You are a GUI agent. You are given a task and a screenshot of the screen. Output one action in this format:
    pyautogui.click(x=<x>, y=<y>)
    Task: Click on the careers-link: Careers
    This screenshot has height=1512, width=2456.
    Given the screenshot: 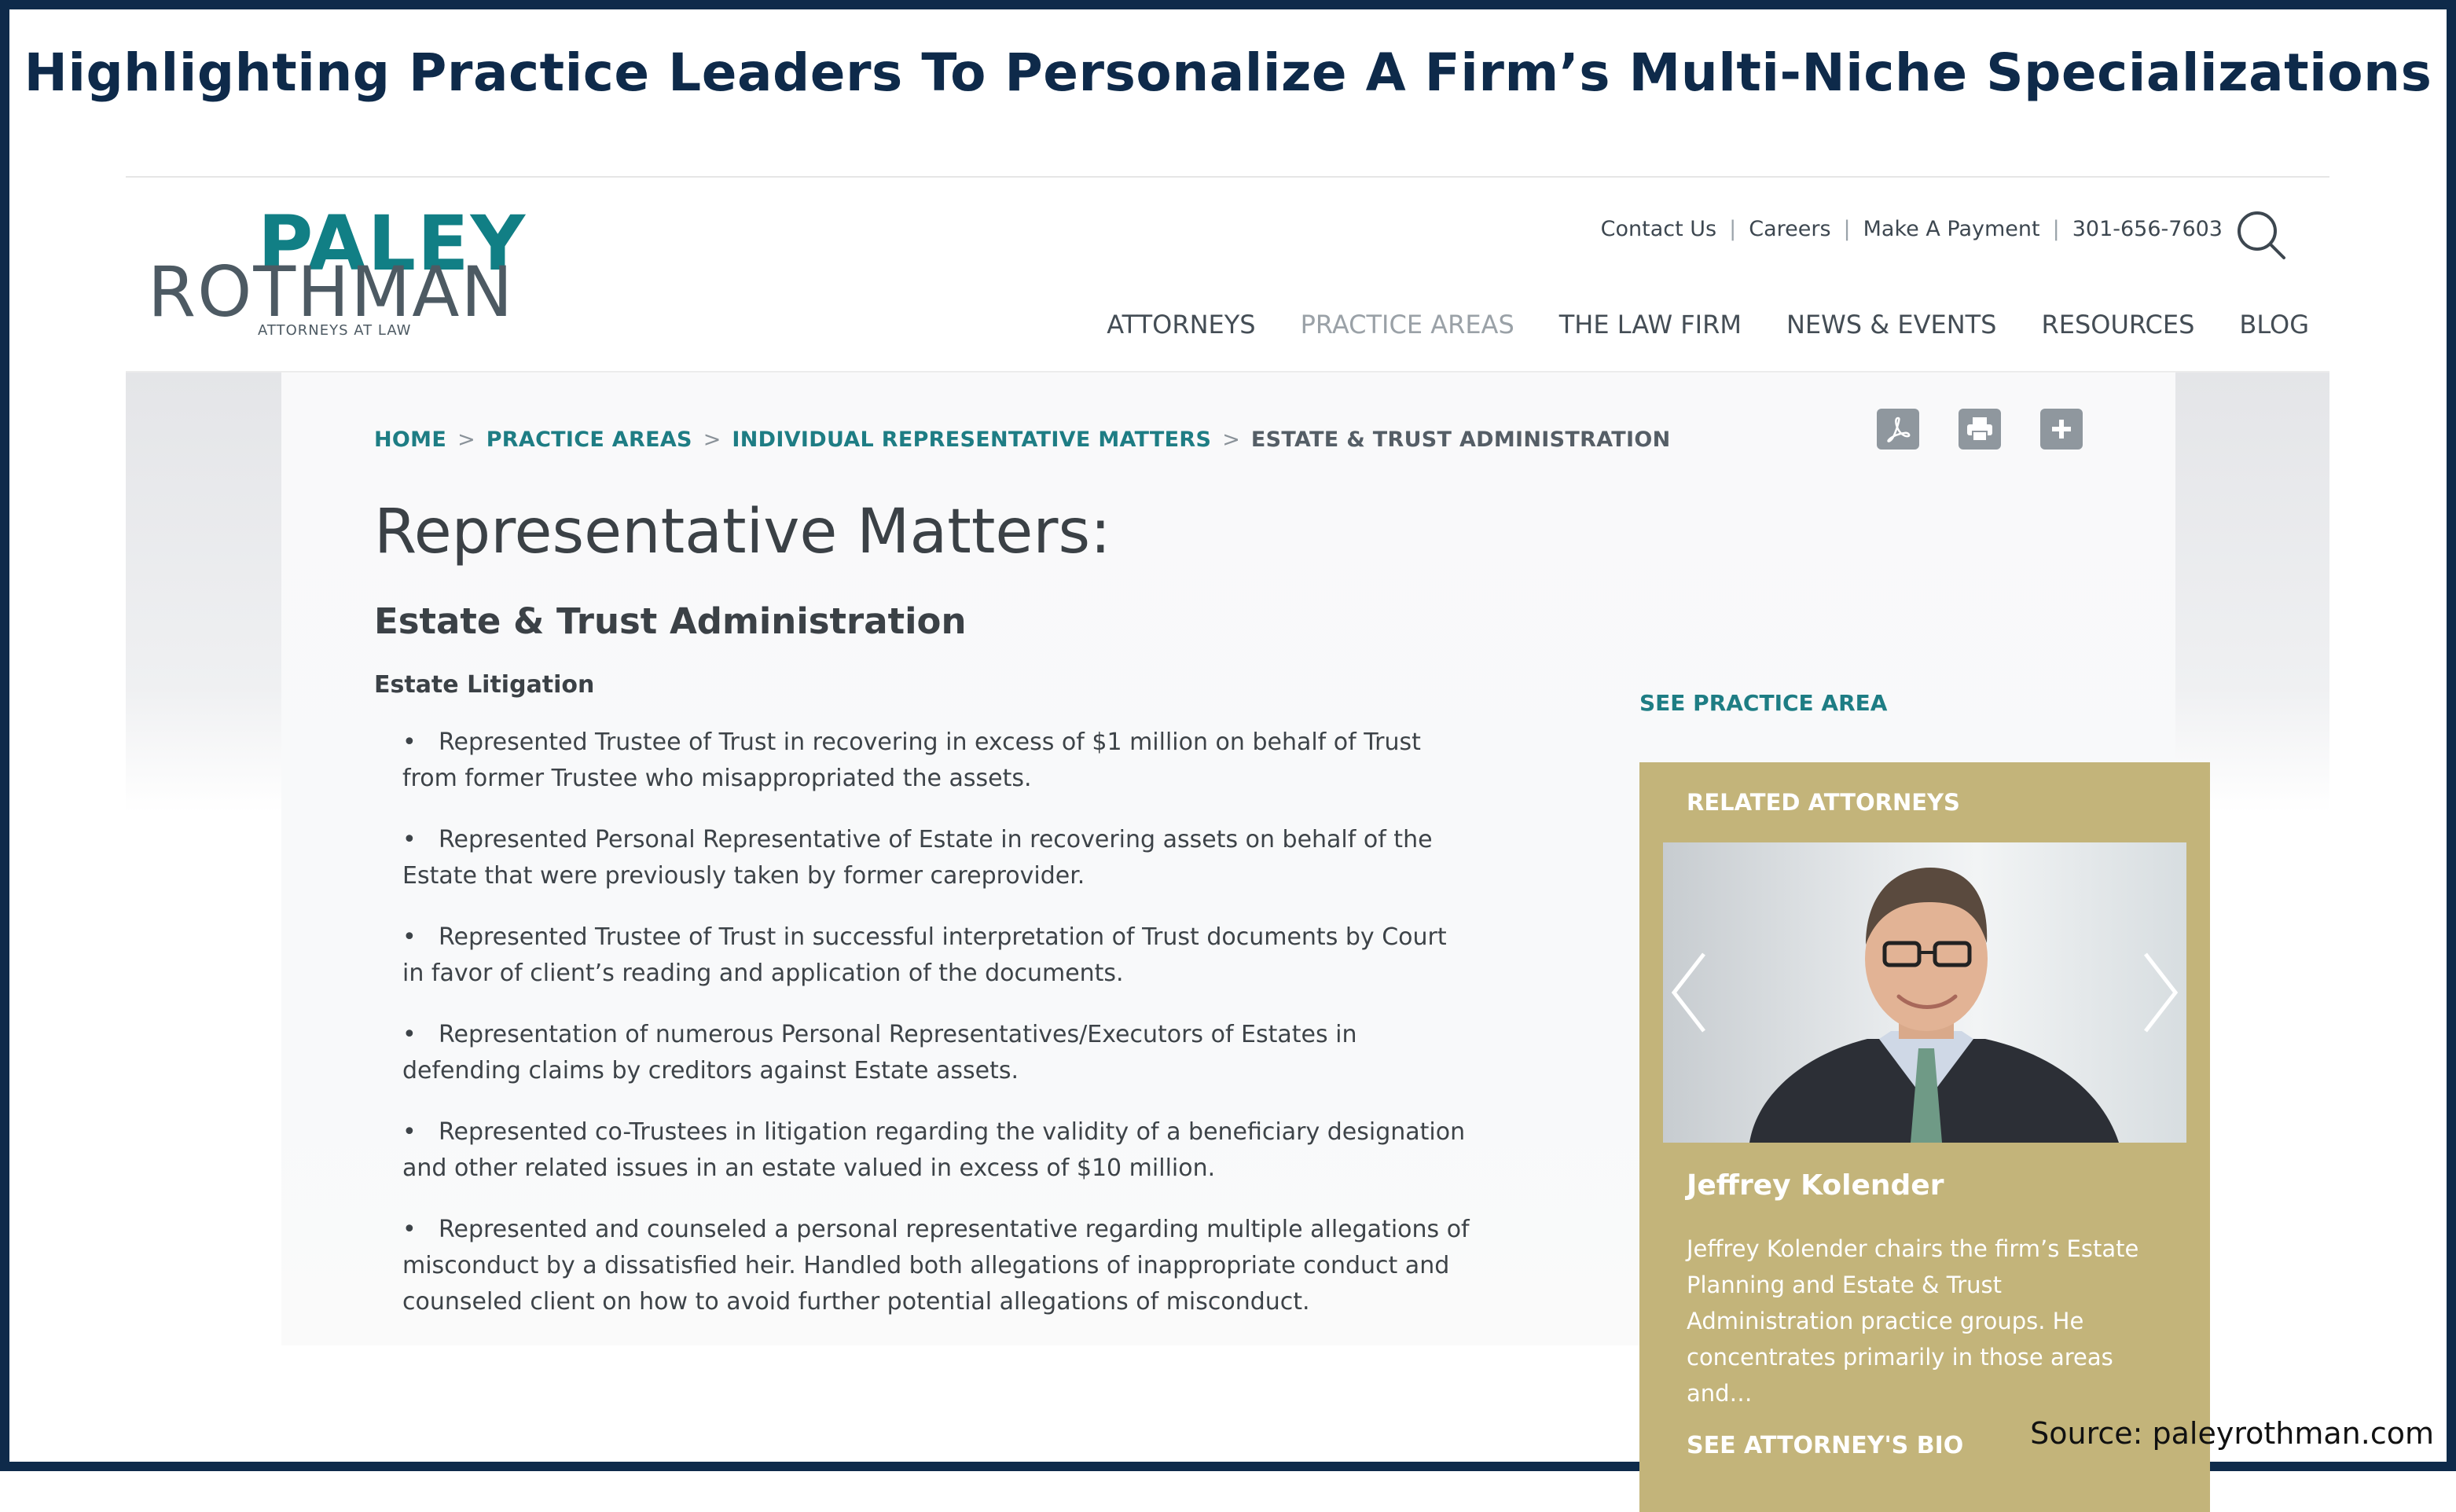 What is the action you would take?
    pyautogui.click(x=1789, y=229)
    